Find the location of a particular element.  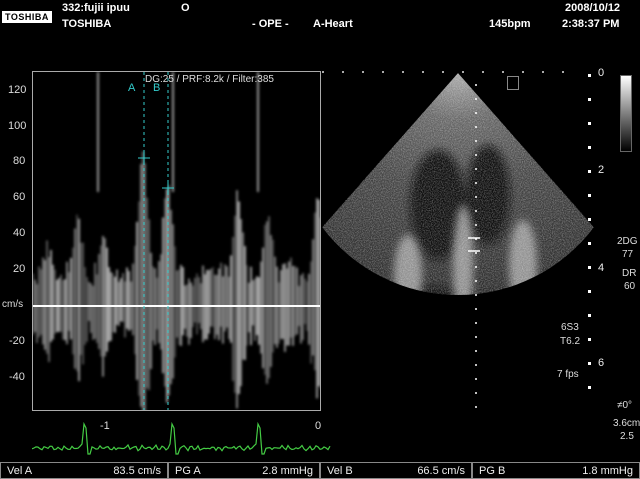

image-depth: 3.6cm is located at coordinates (626, 423).